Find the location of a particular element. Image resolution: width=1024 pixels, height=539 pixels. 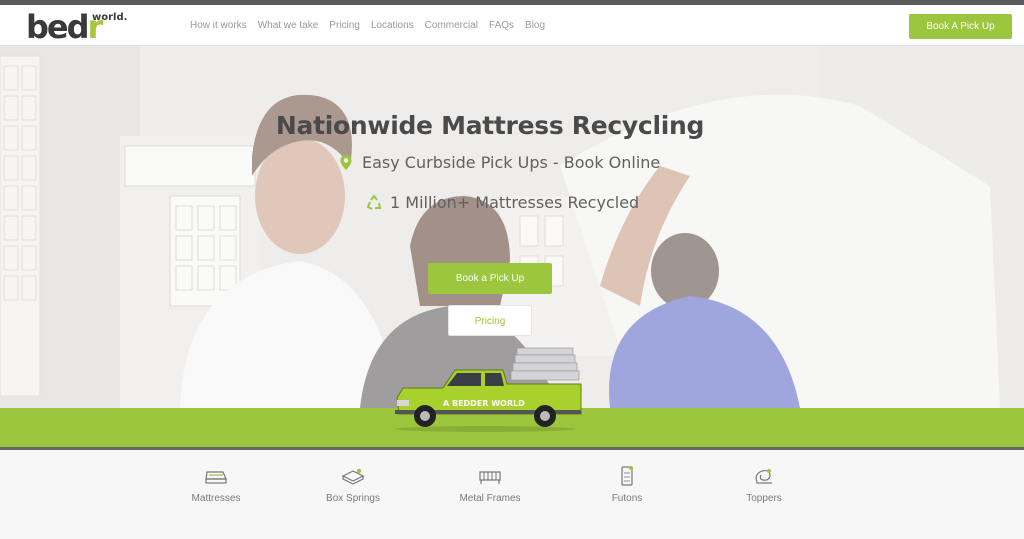

nav-commercial: Commercial is located at coordinates (451, 26).